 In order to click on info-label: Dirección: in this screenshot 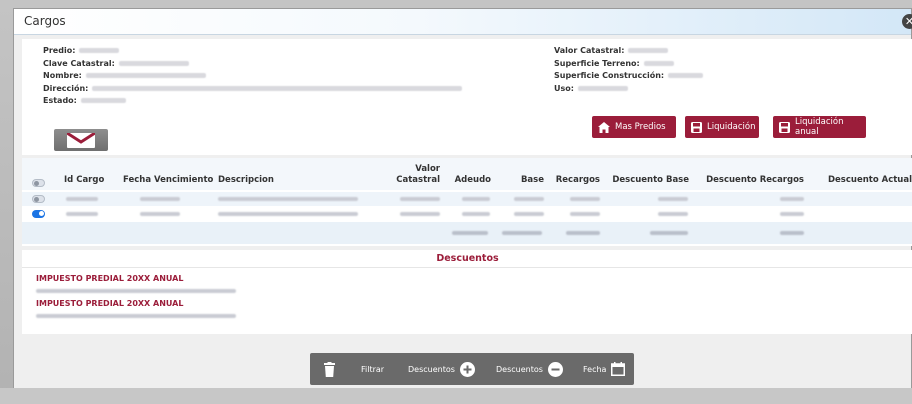, I will do `click(66, 88)`.